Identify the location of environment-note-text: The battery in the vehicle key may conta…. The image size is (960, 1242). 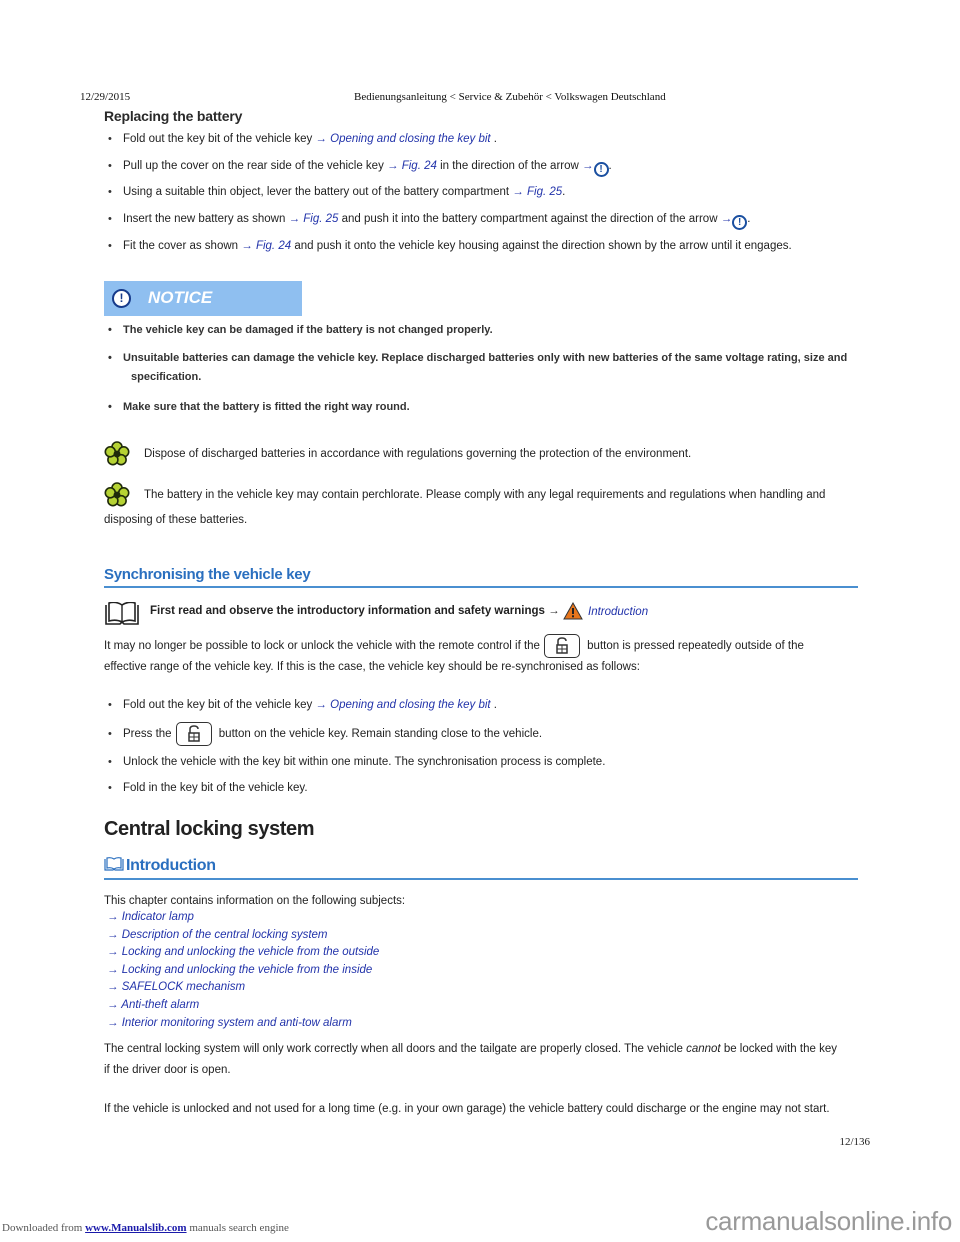
(485, 495).